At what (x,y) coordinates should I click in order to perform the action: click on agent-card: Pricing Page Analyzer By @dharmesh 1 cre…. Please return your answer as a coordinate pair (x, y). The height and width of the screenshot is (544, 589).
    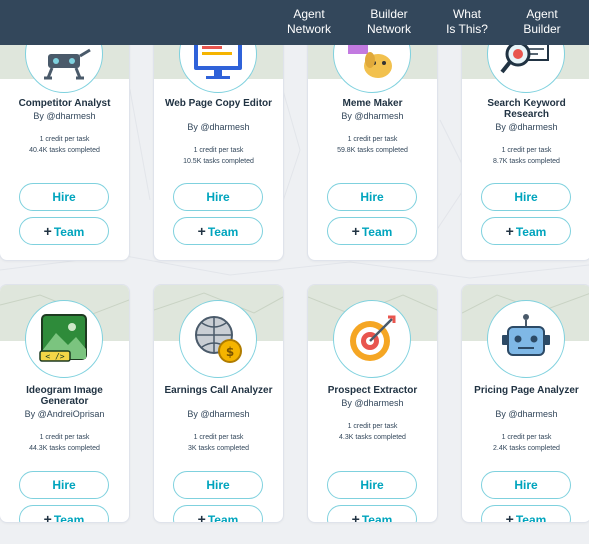
    Looking at the image, I should click on (525, 403).